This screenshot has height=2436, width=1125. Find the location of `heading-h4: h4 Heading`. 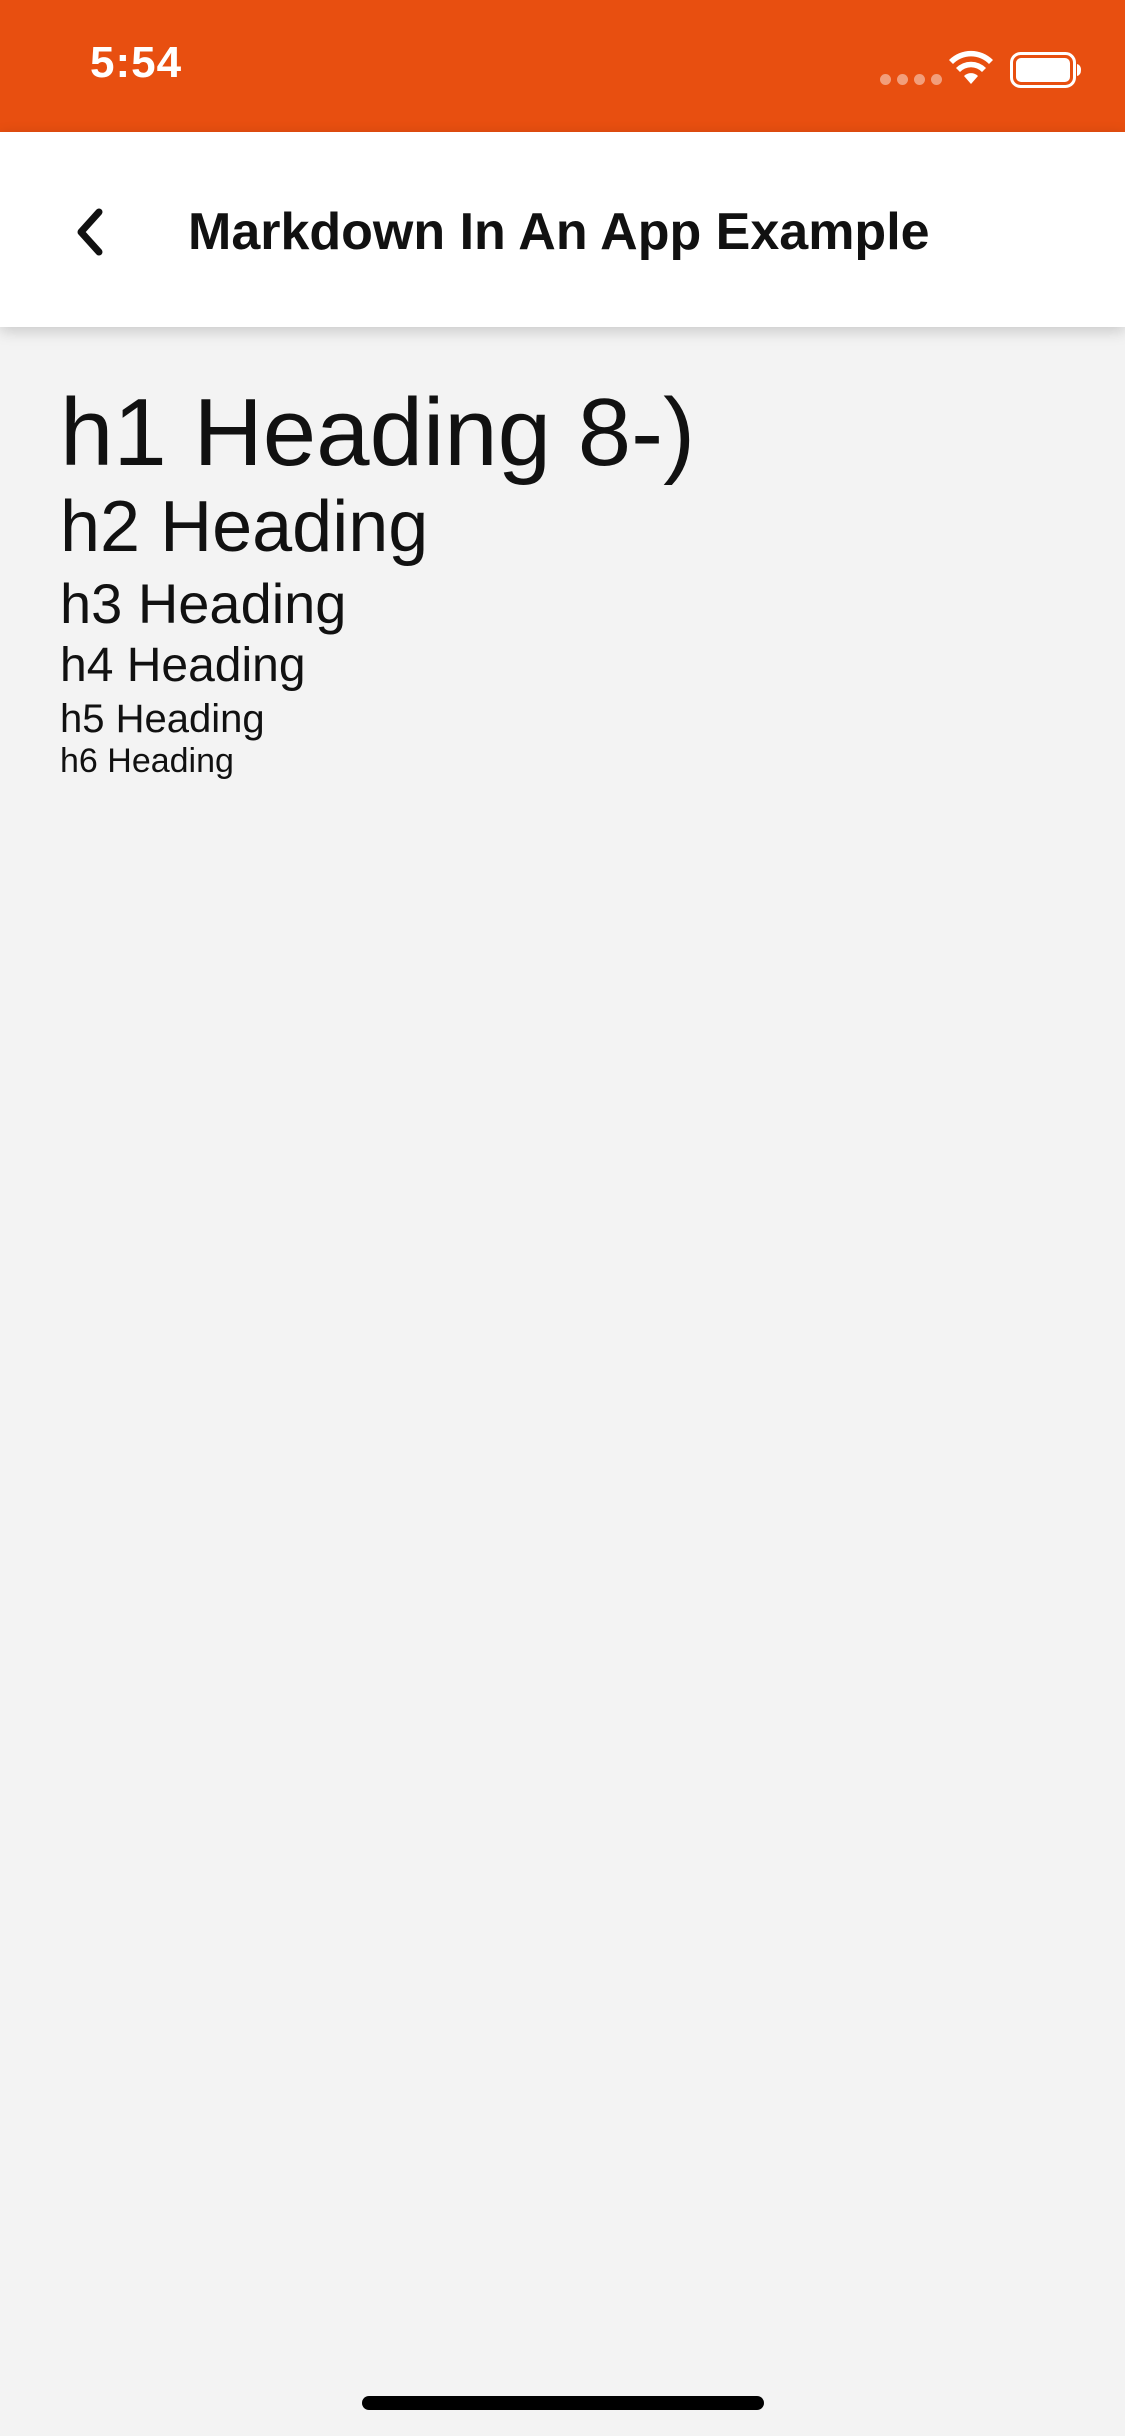

heading-h4: h4 Heading is located at coordinates (183, 666).